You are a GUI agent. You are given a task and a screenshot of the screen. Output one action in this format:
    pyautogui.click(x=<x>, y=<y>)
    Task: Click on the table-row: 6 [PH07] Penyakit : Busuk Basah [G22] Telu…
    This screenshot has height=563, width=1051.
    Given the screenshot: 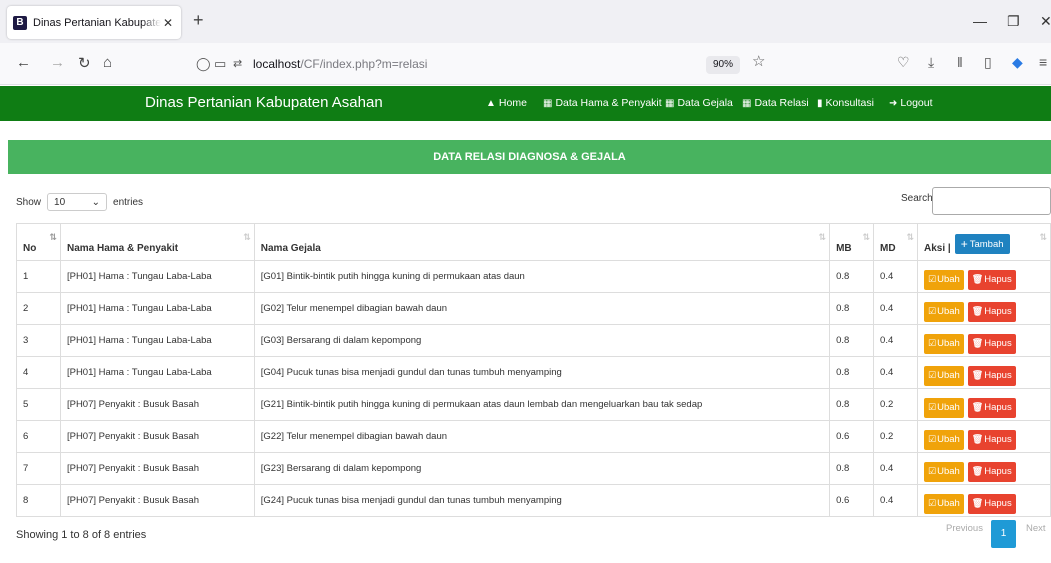 What is the action you would take?
    pyautogui.click(x=533, y=436)
    